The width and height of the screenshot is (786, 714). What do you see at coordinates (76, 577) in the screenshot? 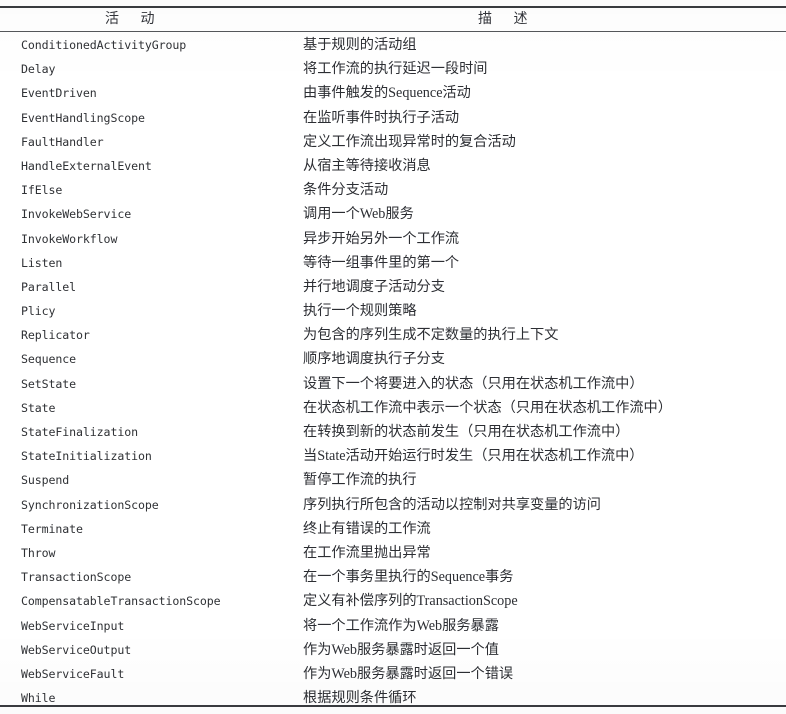
I see `cell-activity: TransactionScope` at bounding box center [76, 577].